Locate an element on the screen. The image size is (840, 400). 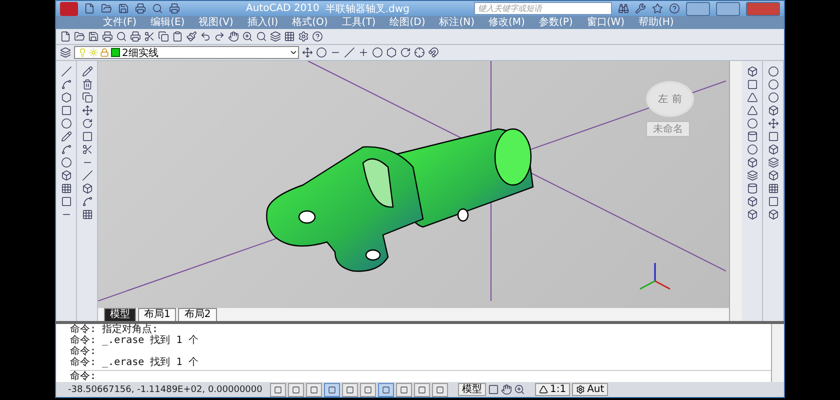
vertical-scrollbar is located at coordinates (735, 191).